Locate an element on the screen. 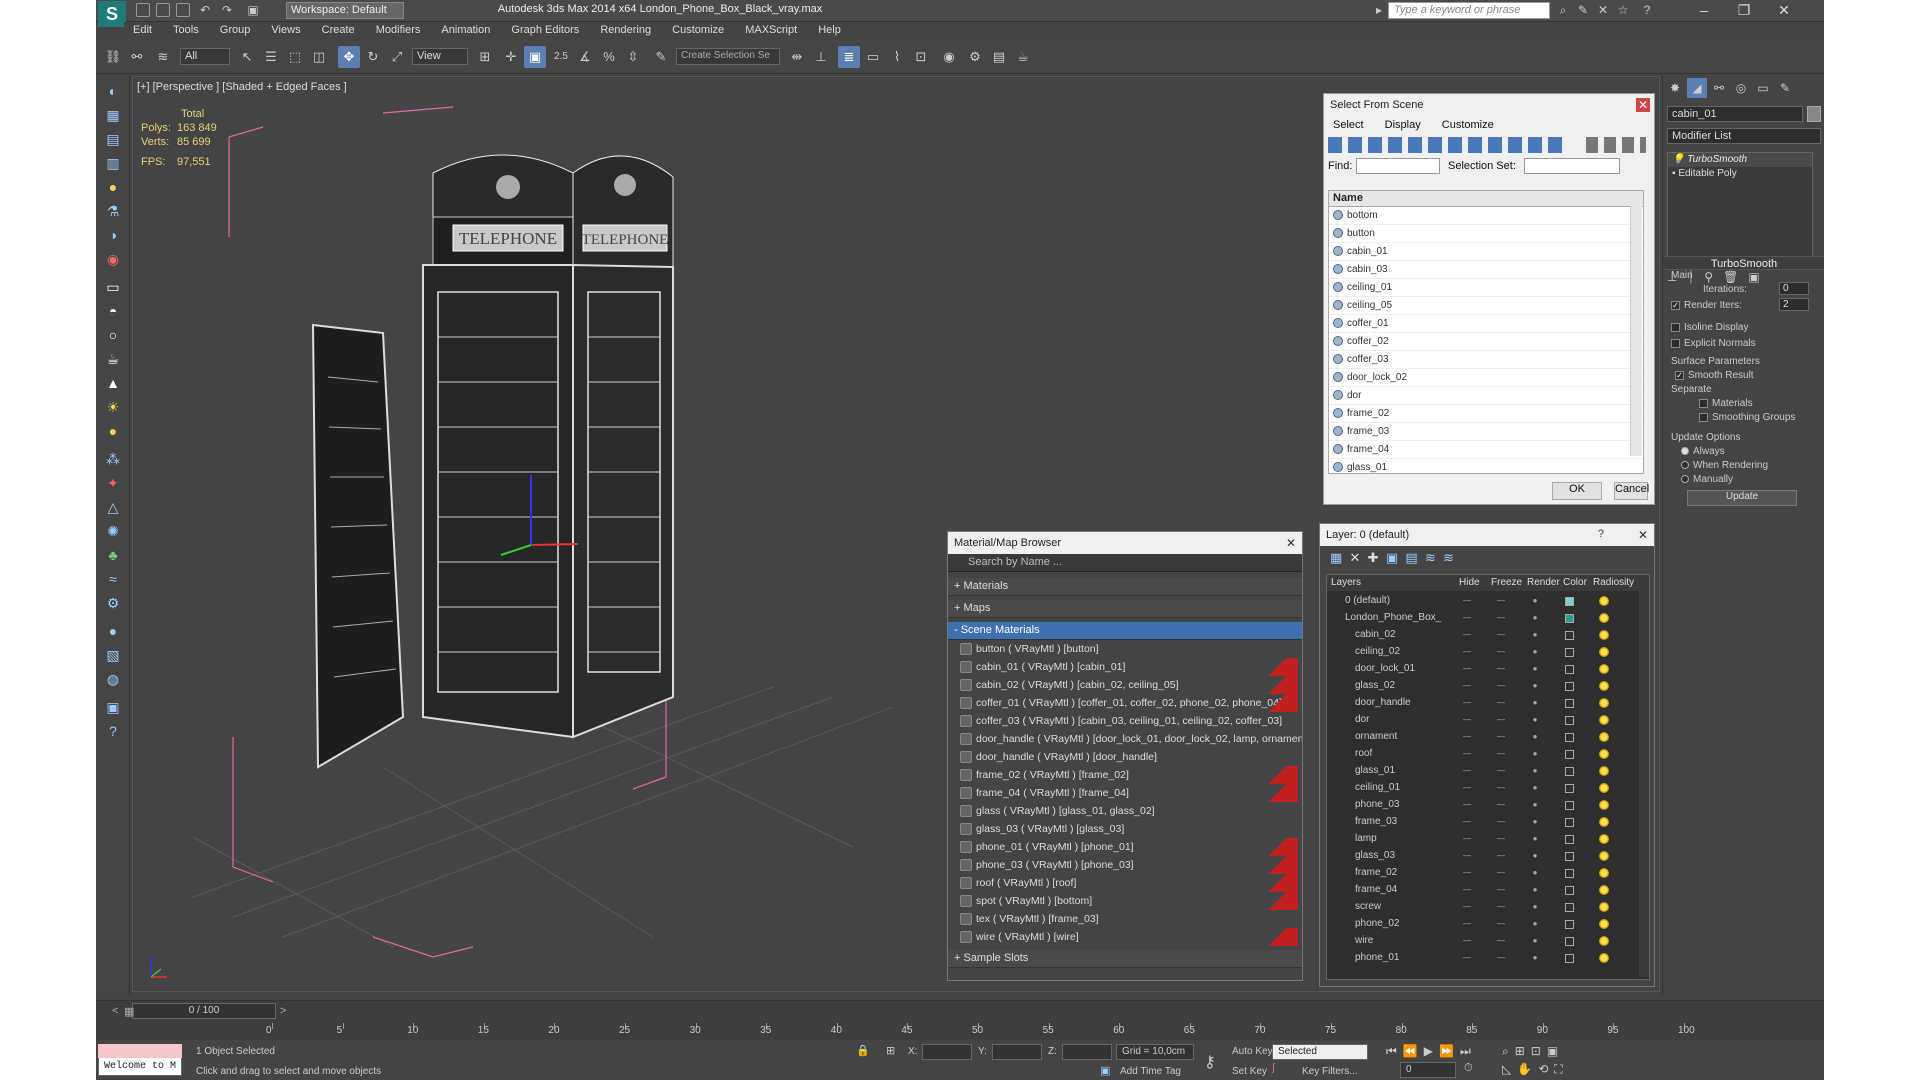  menu-customize: Customize is located at coordinates (698, 30).